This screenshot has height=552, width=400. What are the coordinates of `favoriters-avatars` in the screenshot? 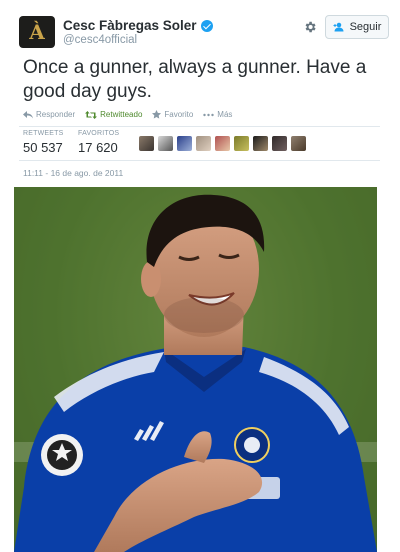 It's located at (224, 143).